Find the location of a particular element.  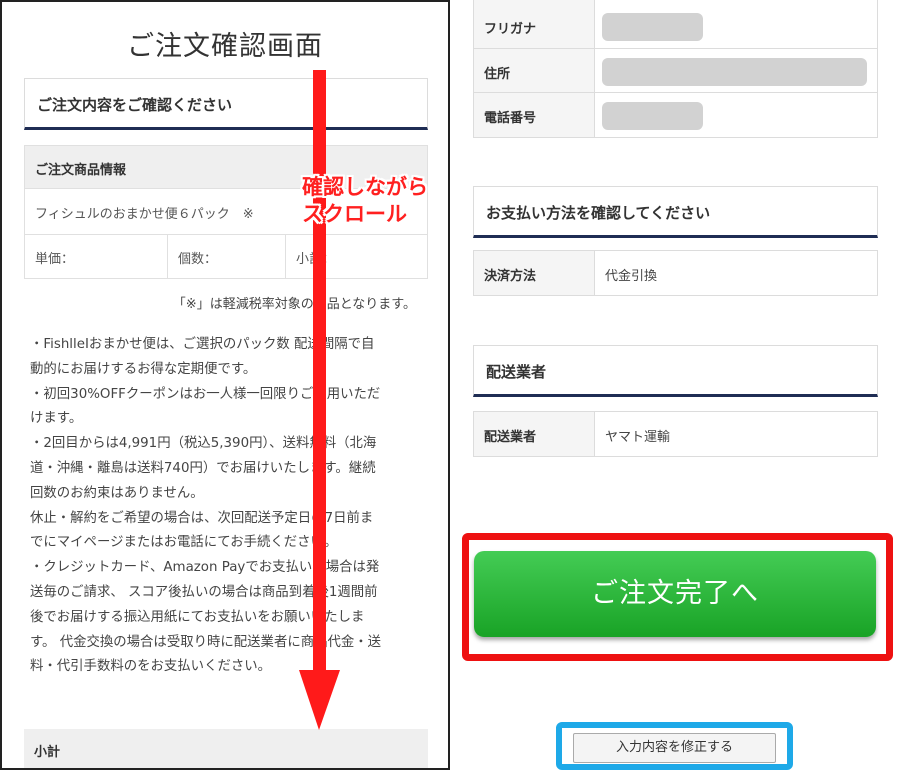

scroll-annotation-line: スクロール is located at coordinates (354, 214).